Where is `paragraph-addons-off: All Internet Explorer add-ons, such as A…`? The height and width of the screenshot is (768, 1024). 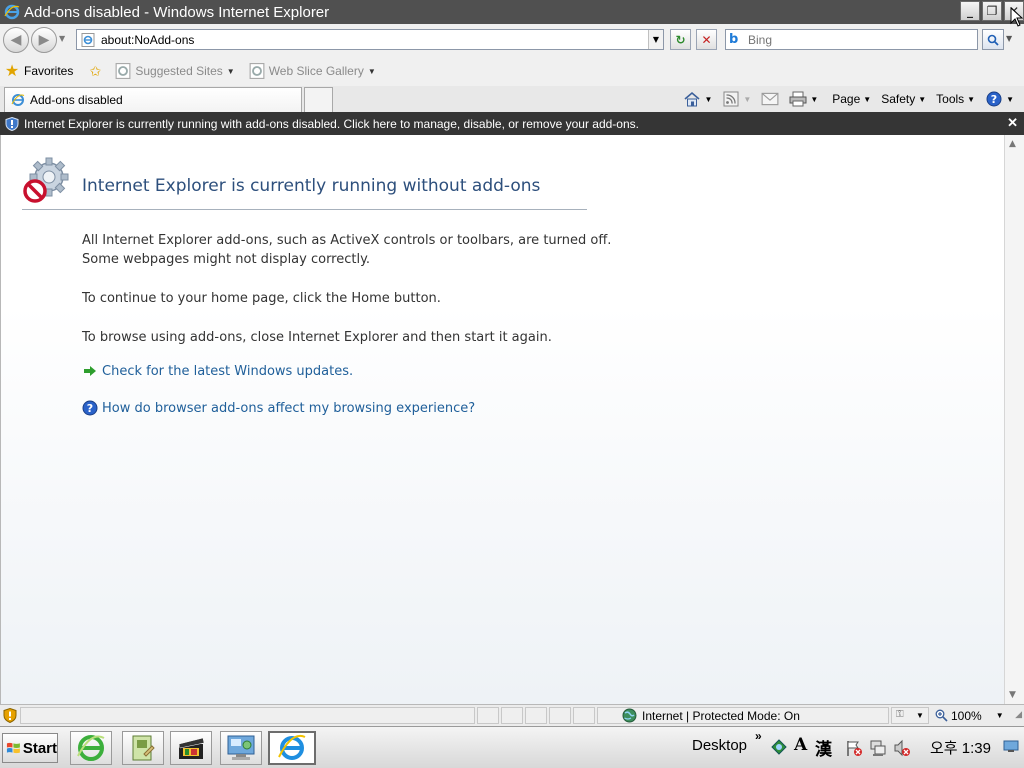
paragraph-addons-off: All Internet Explorer add-ons, such as A… is located at coordinates (346, 250).